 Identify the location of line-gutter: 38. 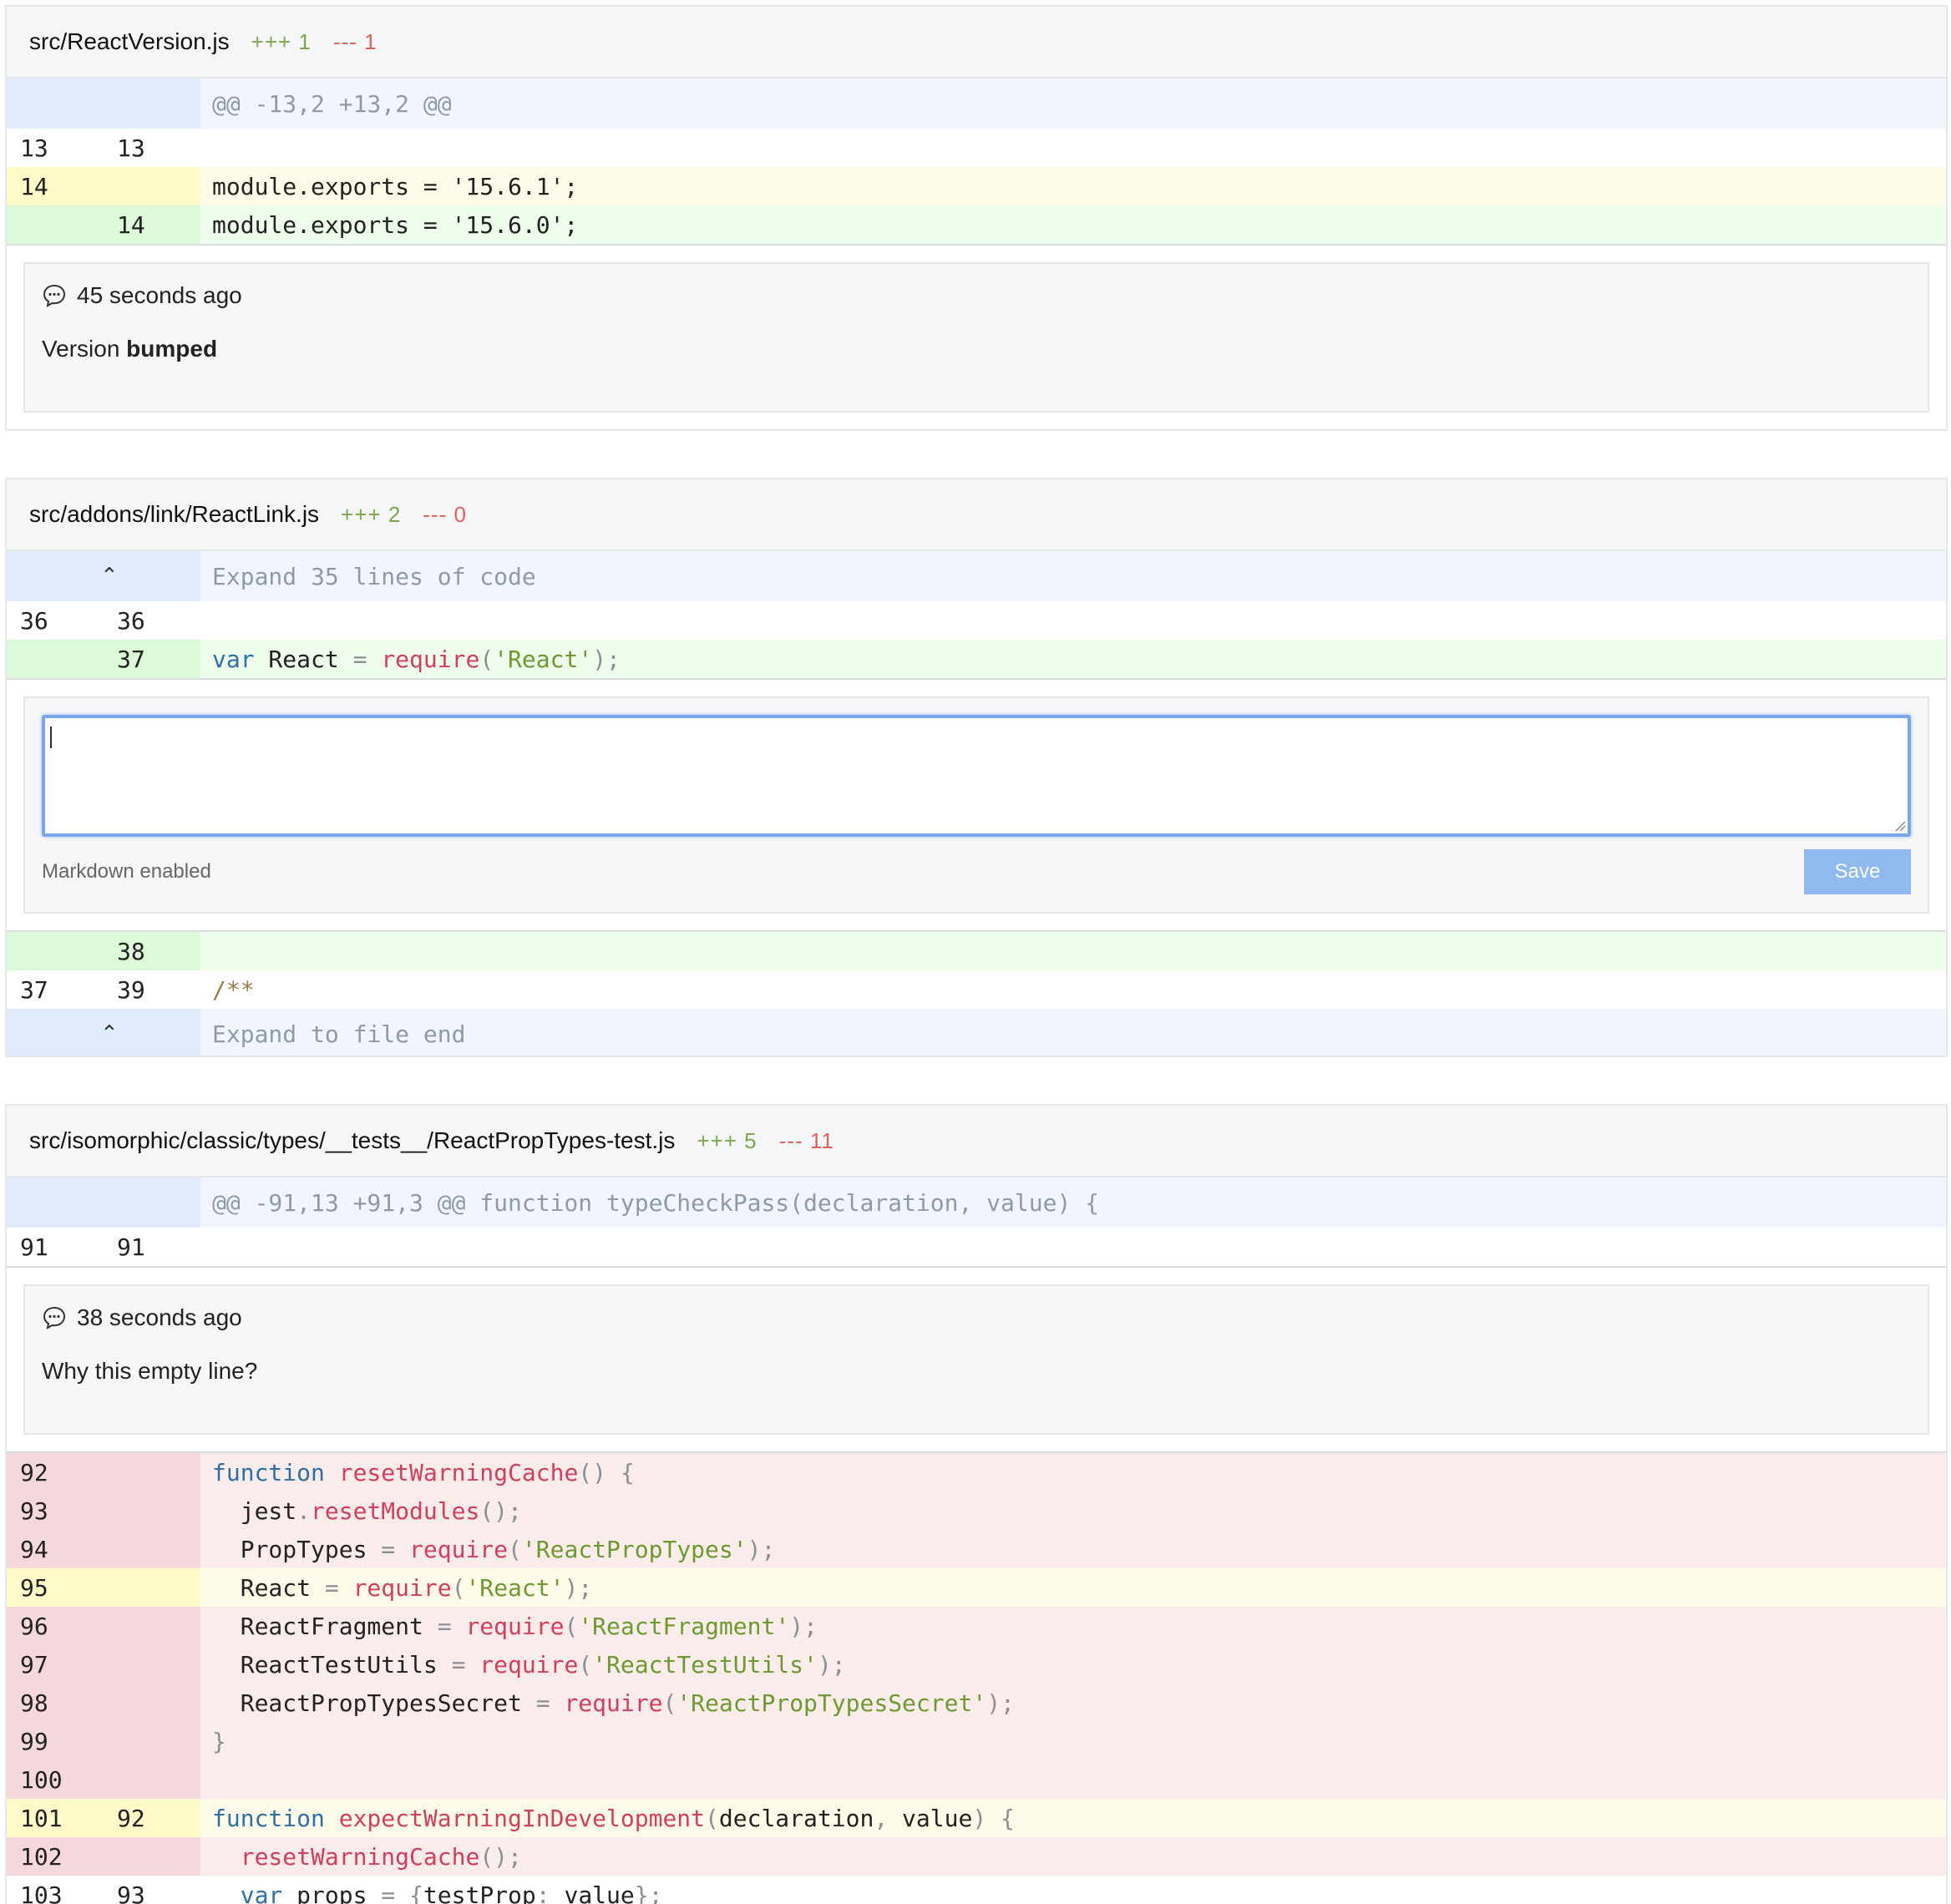
(103, 951).